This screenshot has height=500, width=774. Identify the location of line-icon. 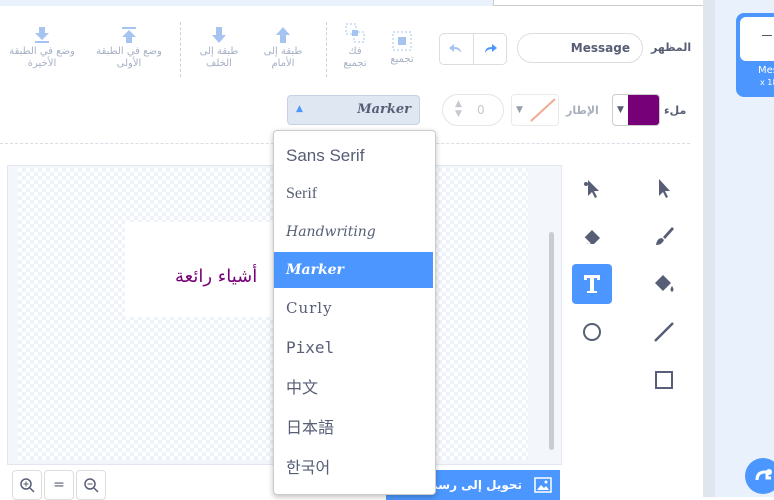
(664, 332).